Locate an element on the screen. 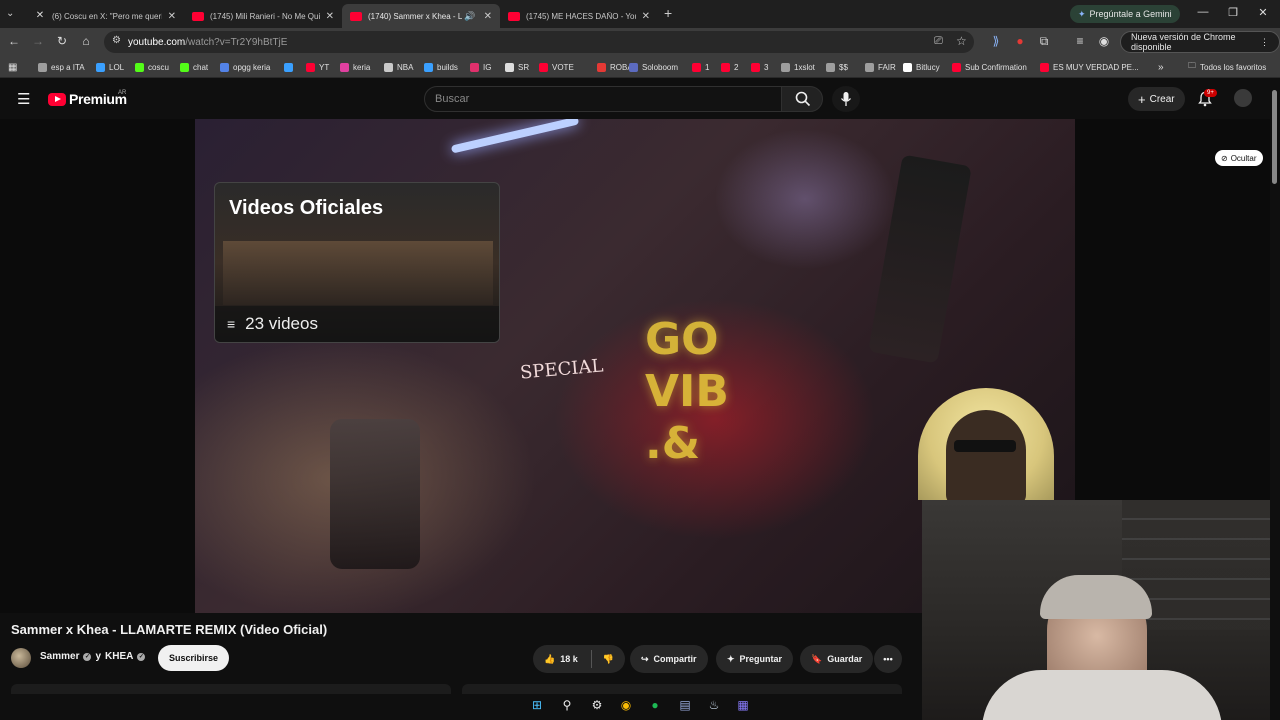  bookmark-item: Soloboom is located at coordinates (653, 67).